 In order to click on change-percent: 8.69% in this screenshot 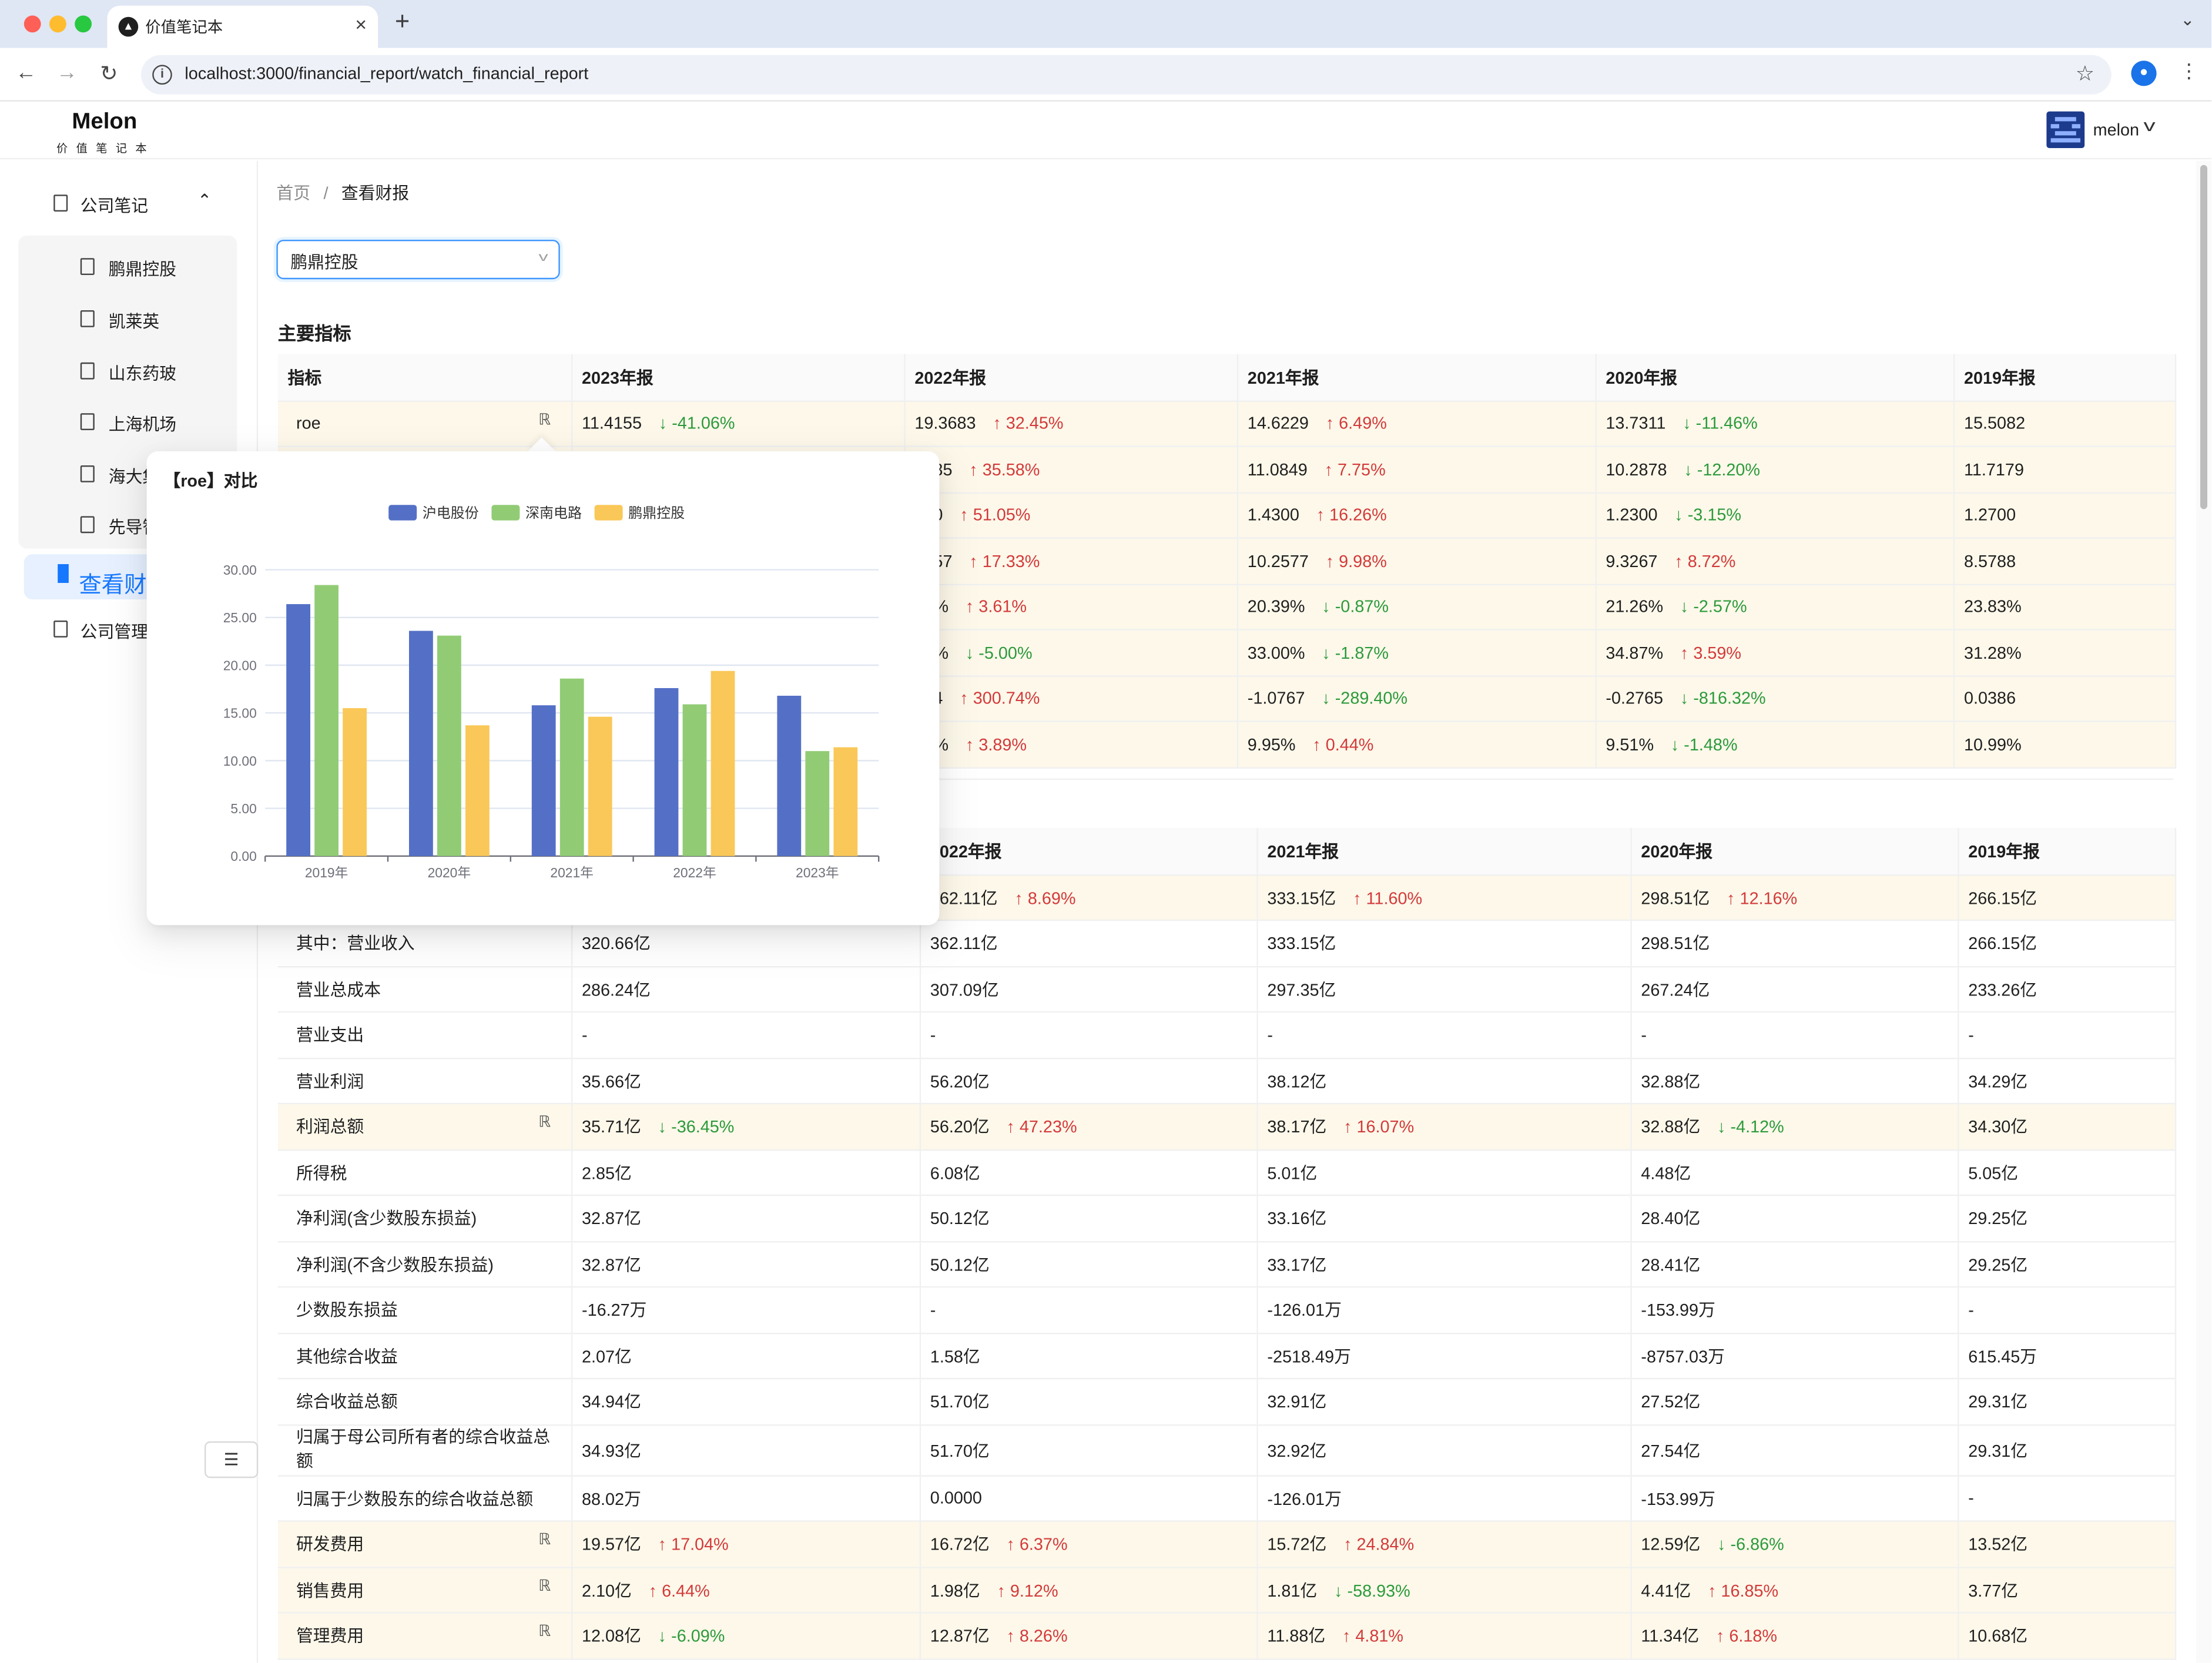, I will do `click(1051, 898)`.